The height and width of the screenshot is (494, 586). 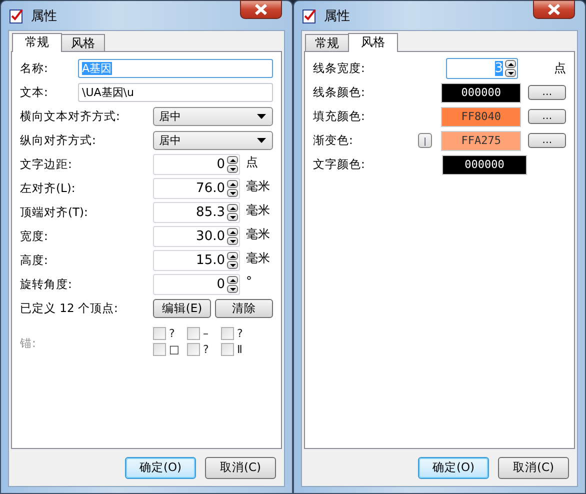 What do you see at coordinates (196, 188) in the screenshot?
I see `spin-field: 76.0` at bounding box center [196, 188].